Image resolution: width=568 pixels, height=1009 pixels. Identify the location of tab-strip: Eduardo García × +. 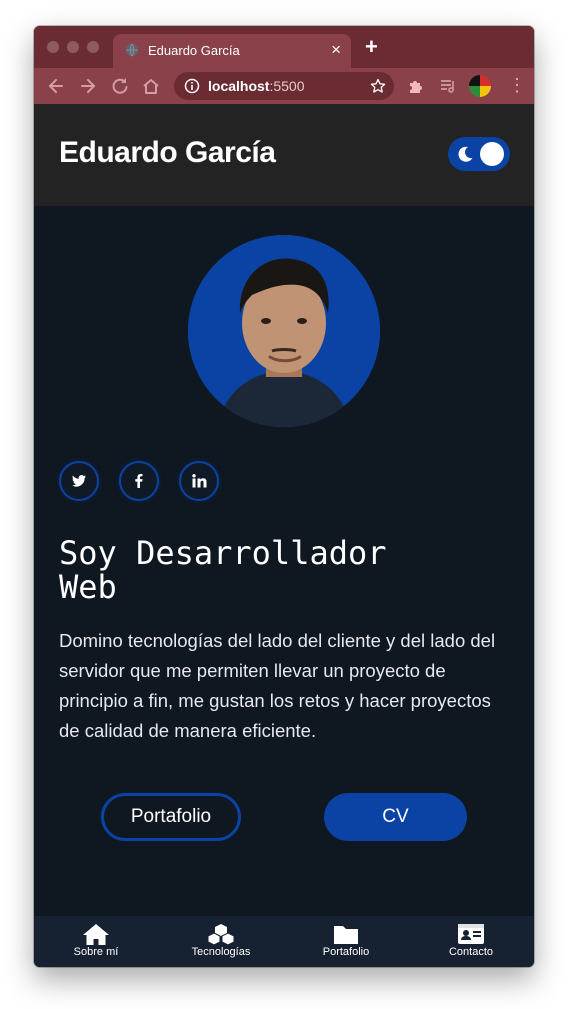
(284, 47).